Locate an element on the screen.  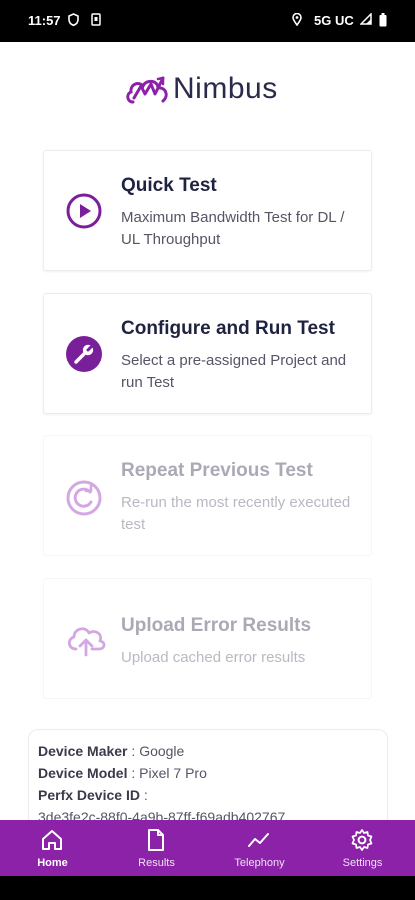
nav-home: Home is located at coordinates (52, 848).